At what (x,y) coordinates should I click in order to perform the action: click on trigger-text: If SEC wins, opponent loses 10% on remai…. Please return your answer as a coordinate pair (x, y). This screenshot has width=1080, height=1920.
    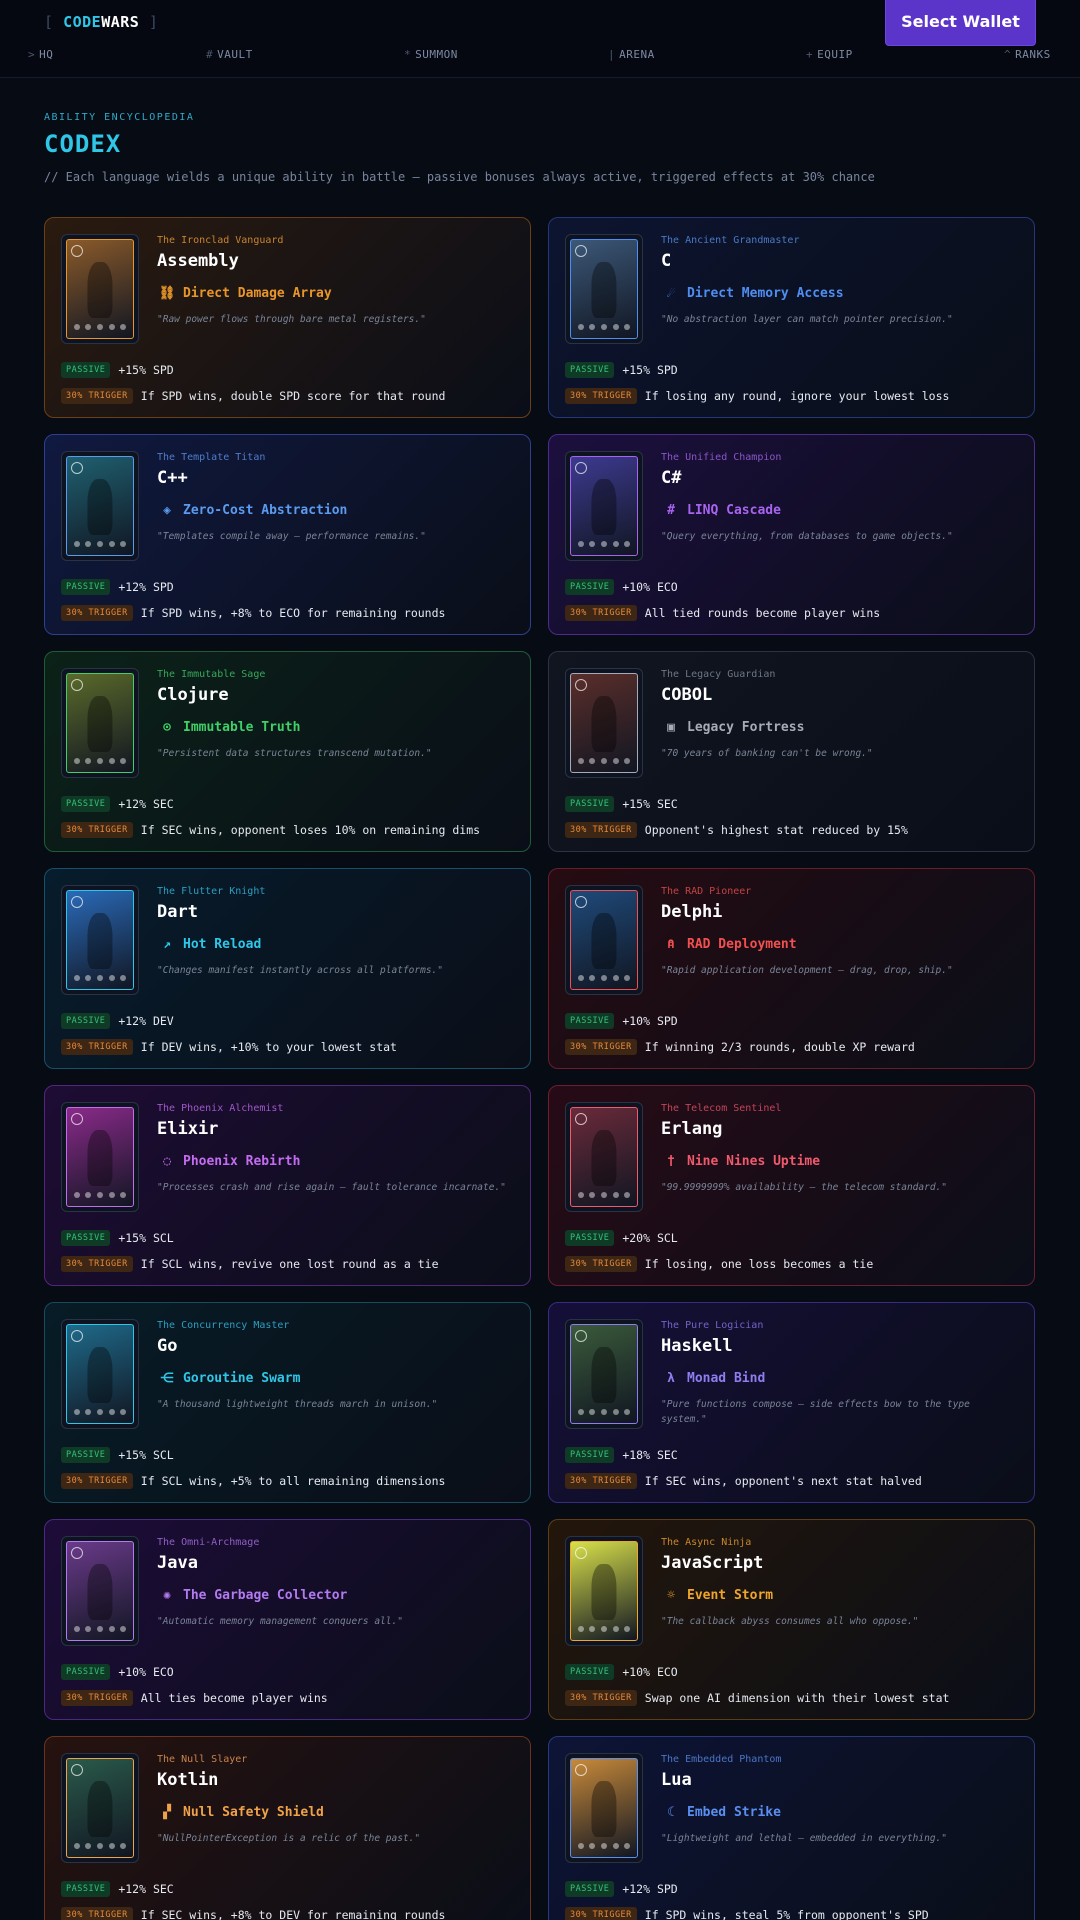
    Looking at the image, I should click on (310, 830).